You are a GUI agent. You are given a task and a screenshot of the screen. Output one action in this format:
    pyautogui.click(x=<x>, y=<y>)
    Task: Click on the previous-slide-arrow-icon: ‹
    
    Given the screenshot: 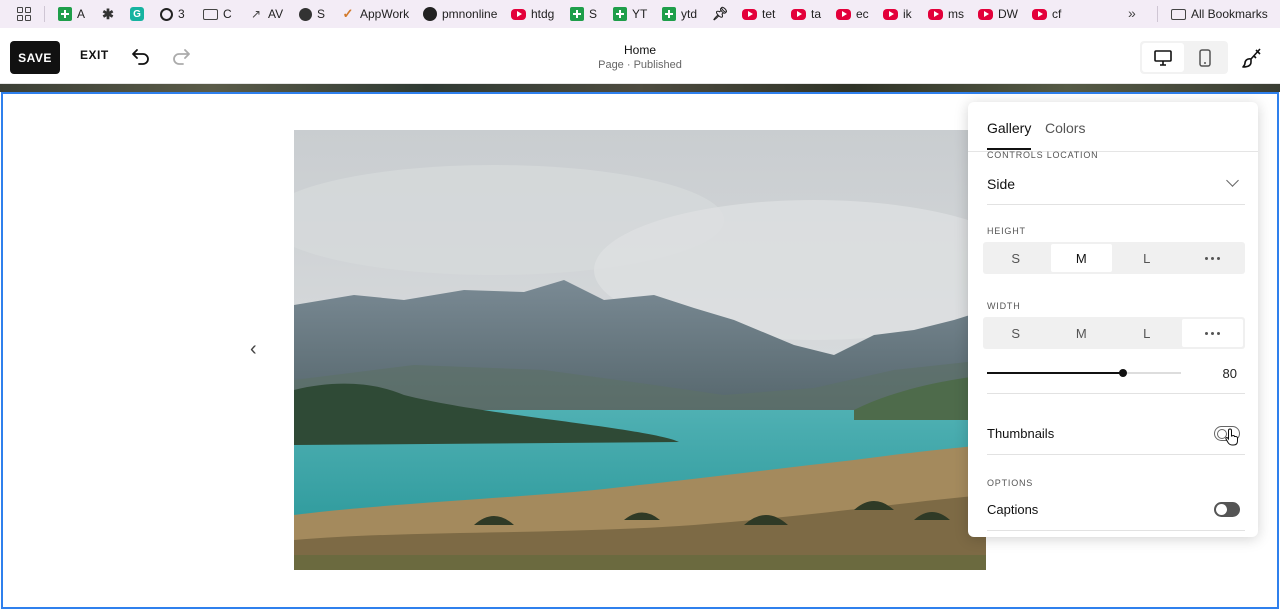 What is the action you would take?
    pyautogui.click(x=253, y=349)
    